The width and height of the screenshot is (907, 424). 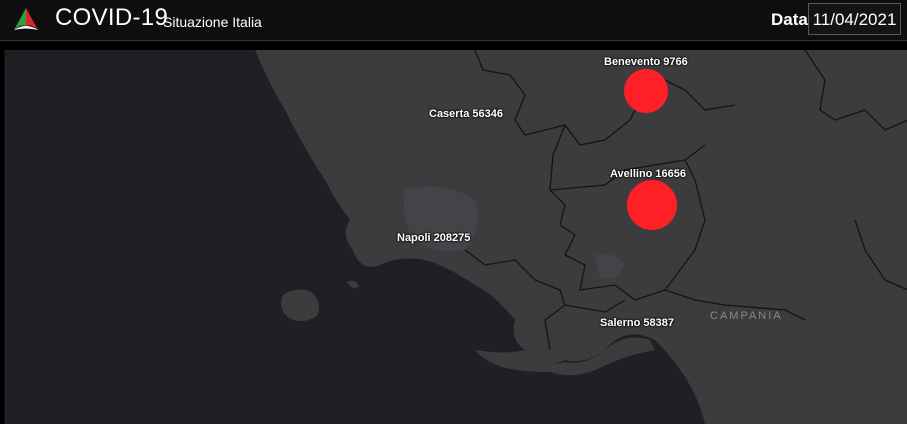 What do you see at coordinates (789, 19) in the screenshot?
I see `date-label: Data` at bounding box center [789, 19].